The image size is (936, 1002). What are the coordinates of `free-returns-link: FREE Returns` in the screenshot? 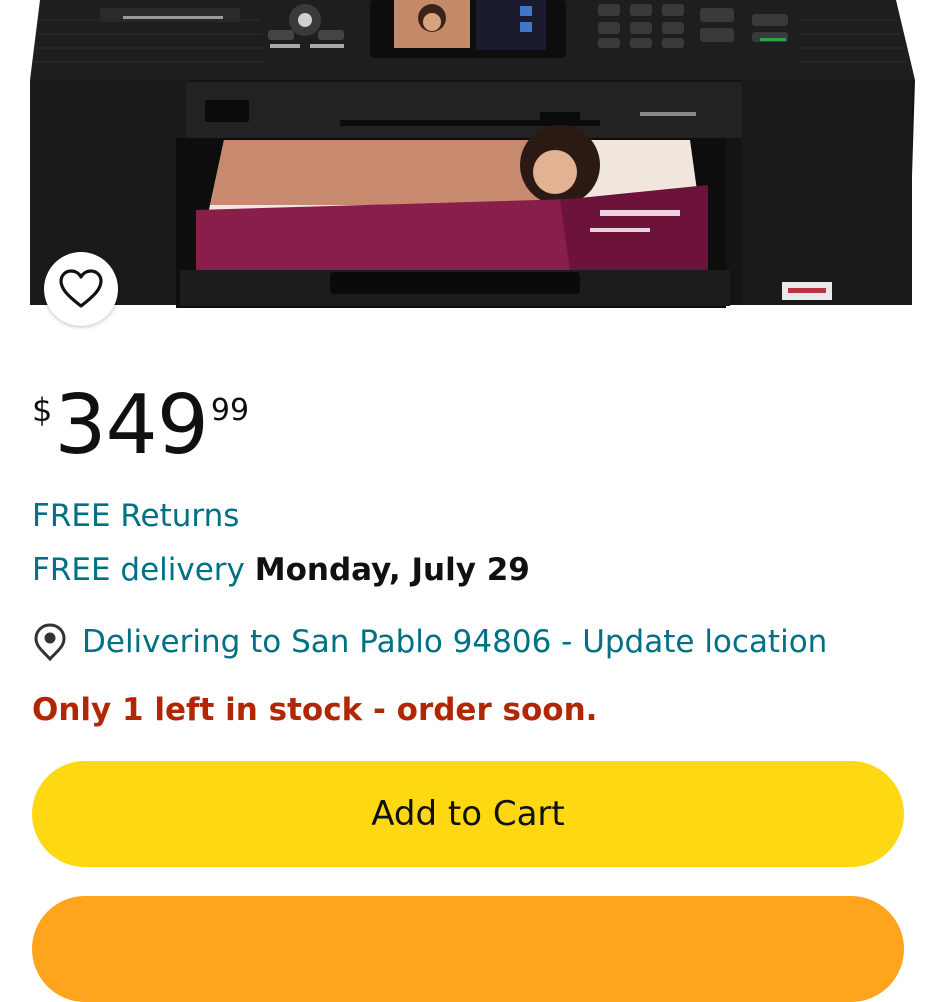 It's located at (135, 516).